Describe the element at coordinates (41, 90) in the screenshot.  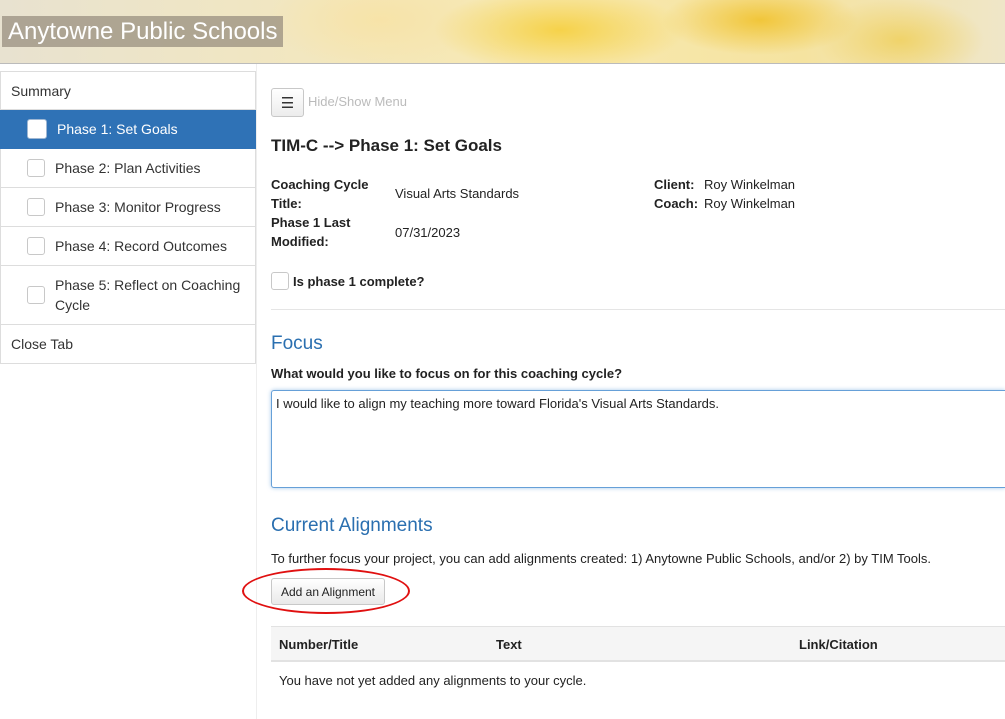
I see `sidebar-item-label: Summary` at that location.